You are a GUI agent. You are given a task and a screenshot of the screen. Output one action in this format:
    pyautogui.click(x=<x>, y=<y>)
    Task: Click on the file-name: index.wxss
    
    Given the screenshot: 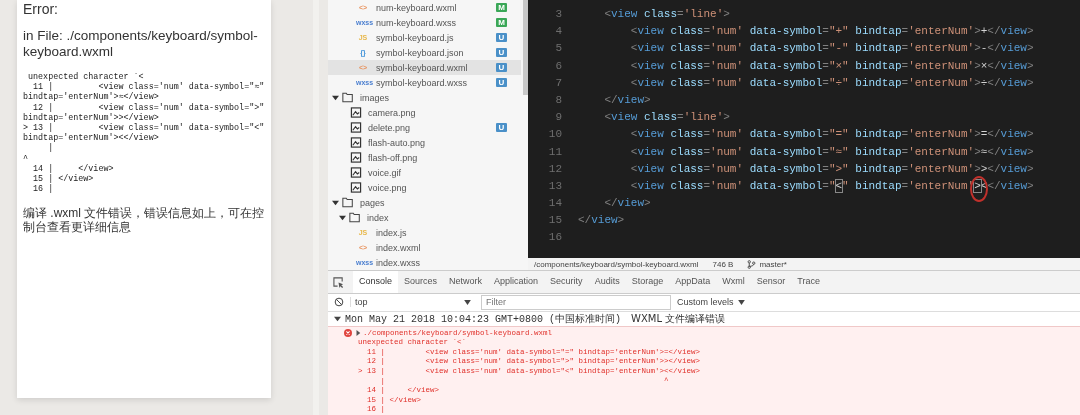 What is the action you would take?
    pyautogui.click(x=398, y=262)
    